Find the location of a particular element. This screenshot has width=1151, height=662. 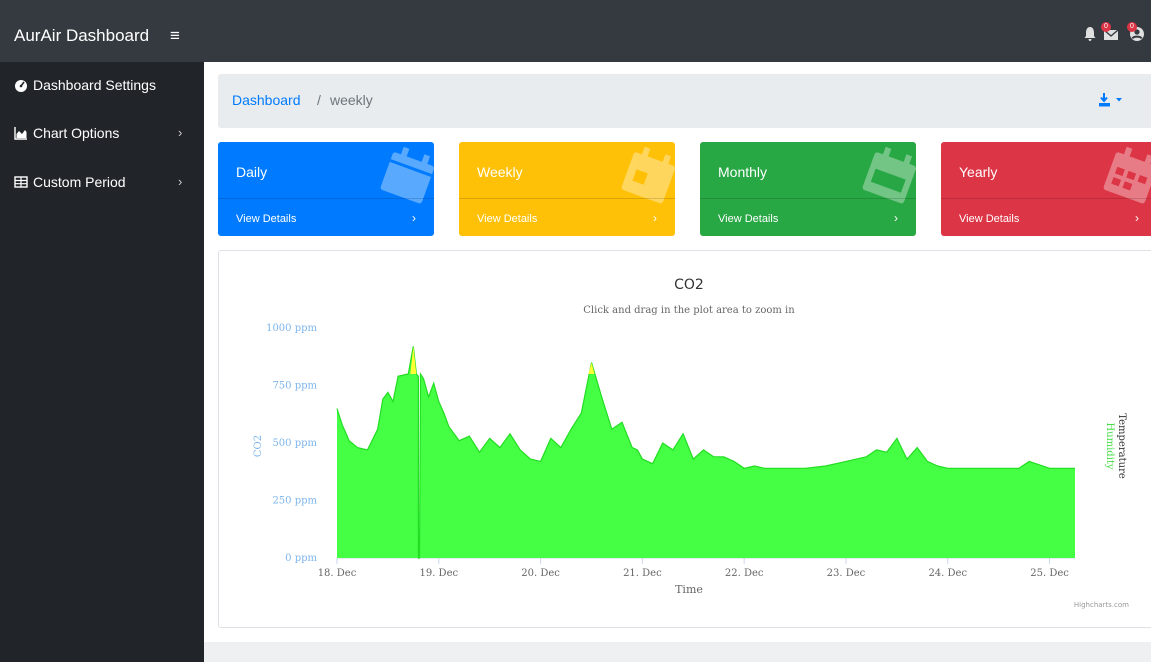

humidity-axis-title: Humidity is located at coordinates (1109, 445).